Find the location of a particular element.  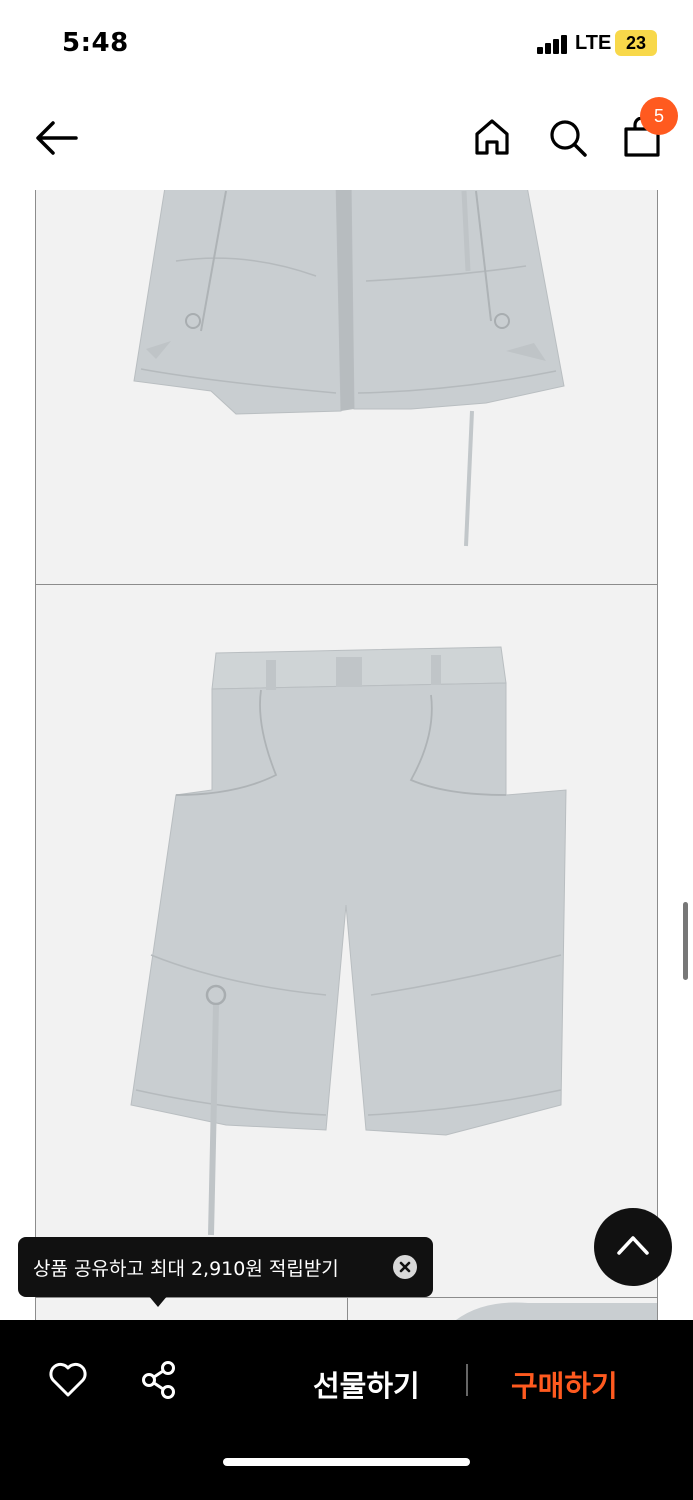

scroll-to-top-button is located at coordinates (633, 1247).